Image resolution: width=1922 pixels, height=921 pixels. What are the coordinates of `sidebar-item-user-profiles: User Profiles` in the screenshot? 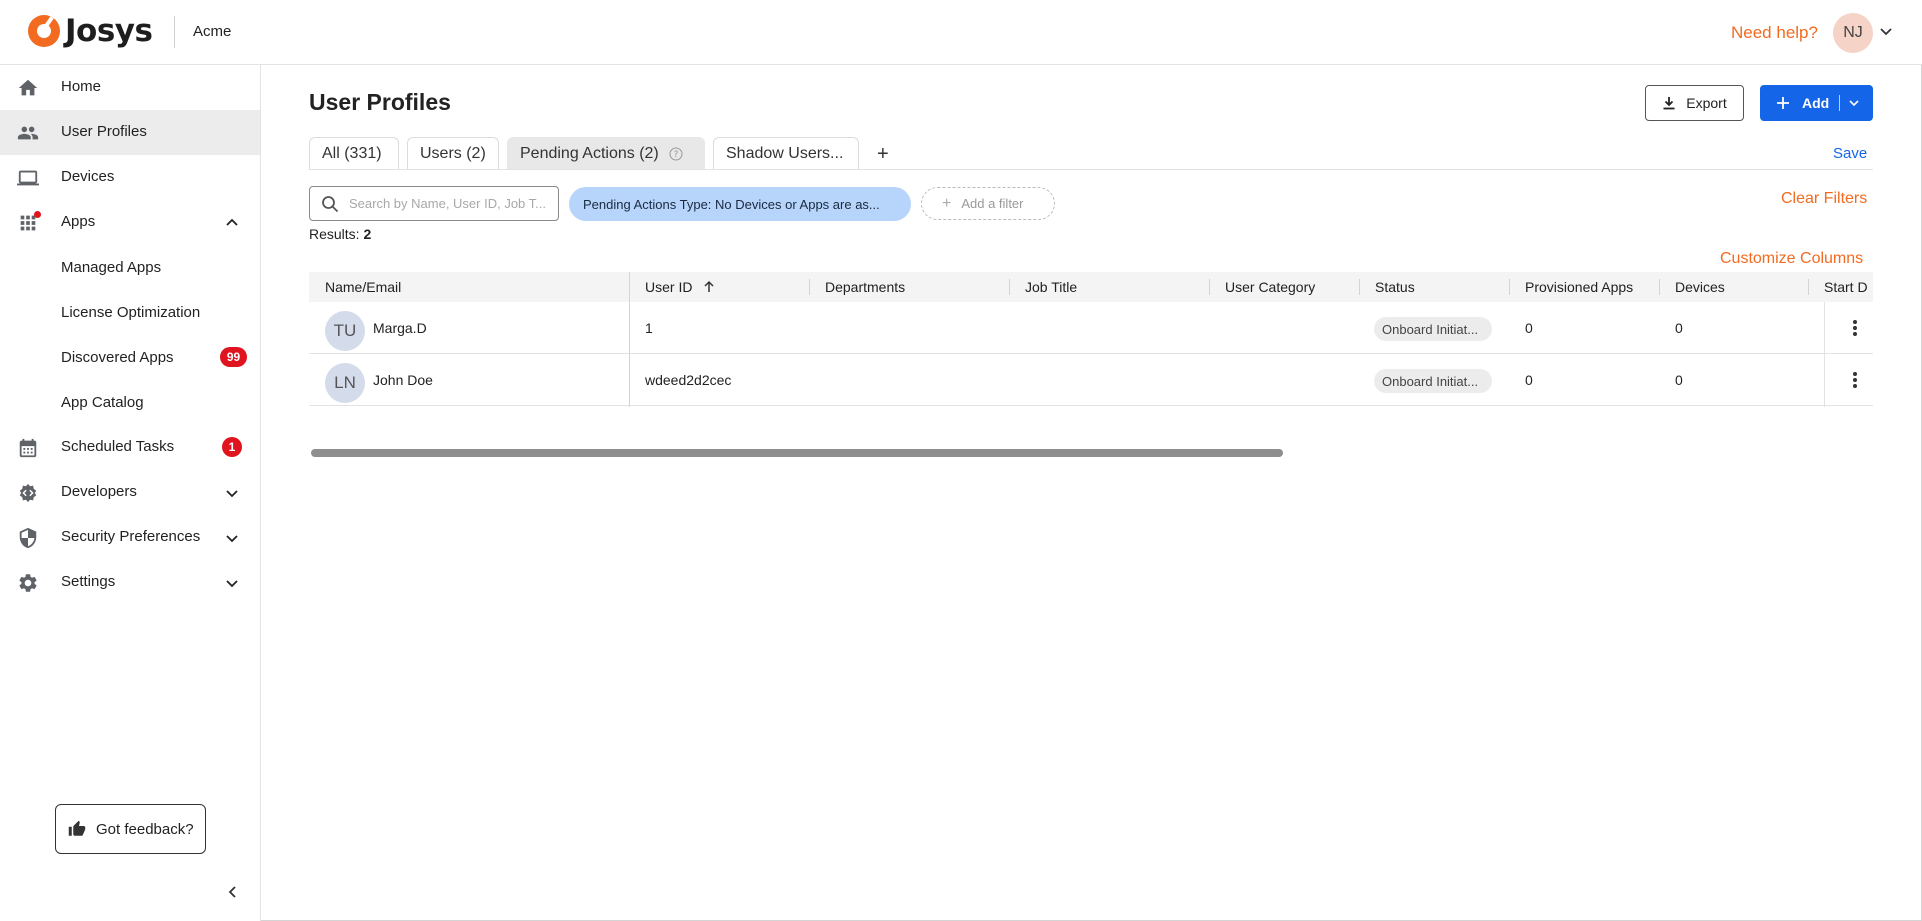 It's located at (130, 132).